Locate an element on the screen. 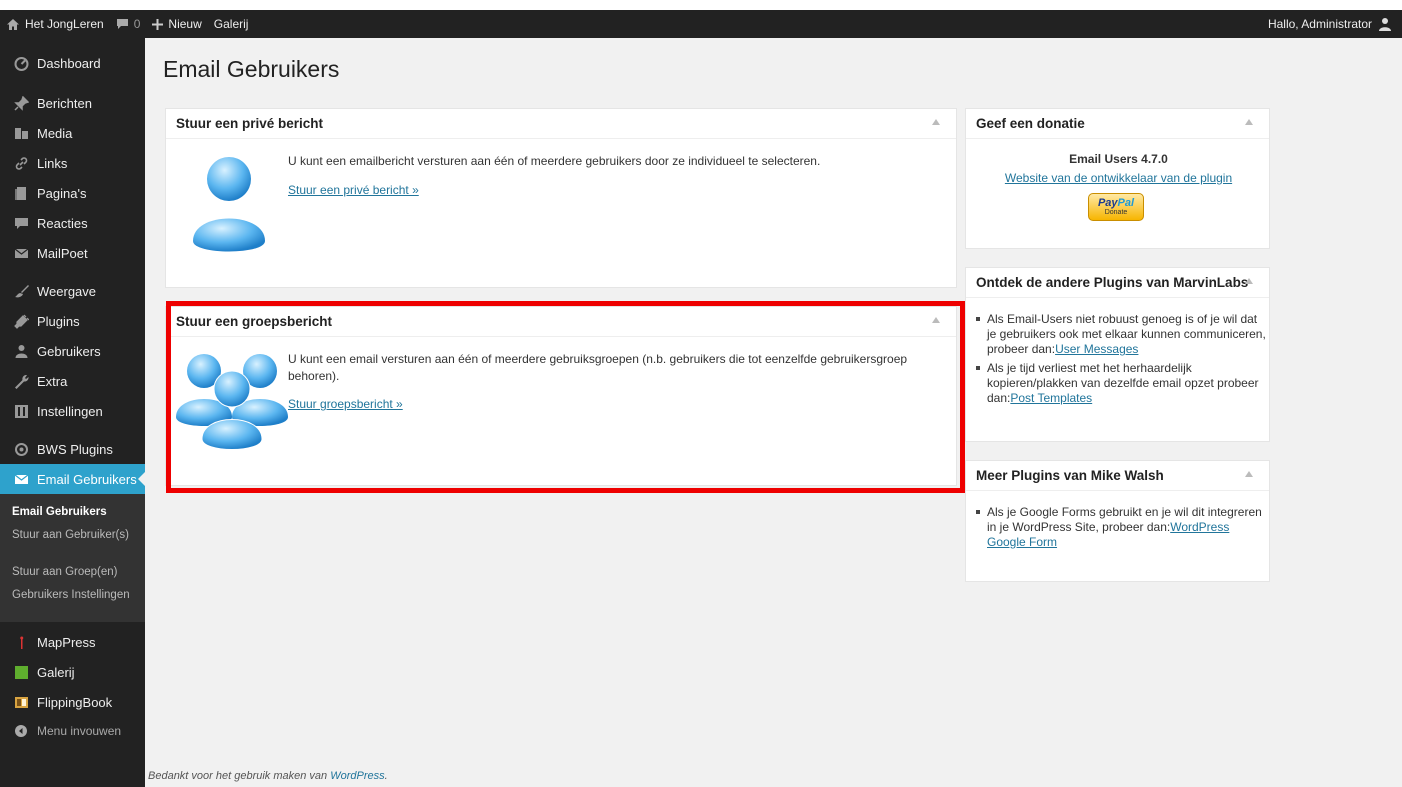 The height and width of the screenshot is (787, 1402). my-account-menu: Hallo, Administrator is located at coordinates (1332, 24).